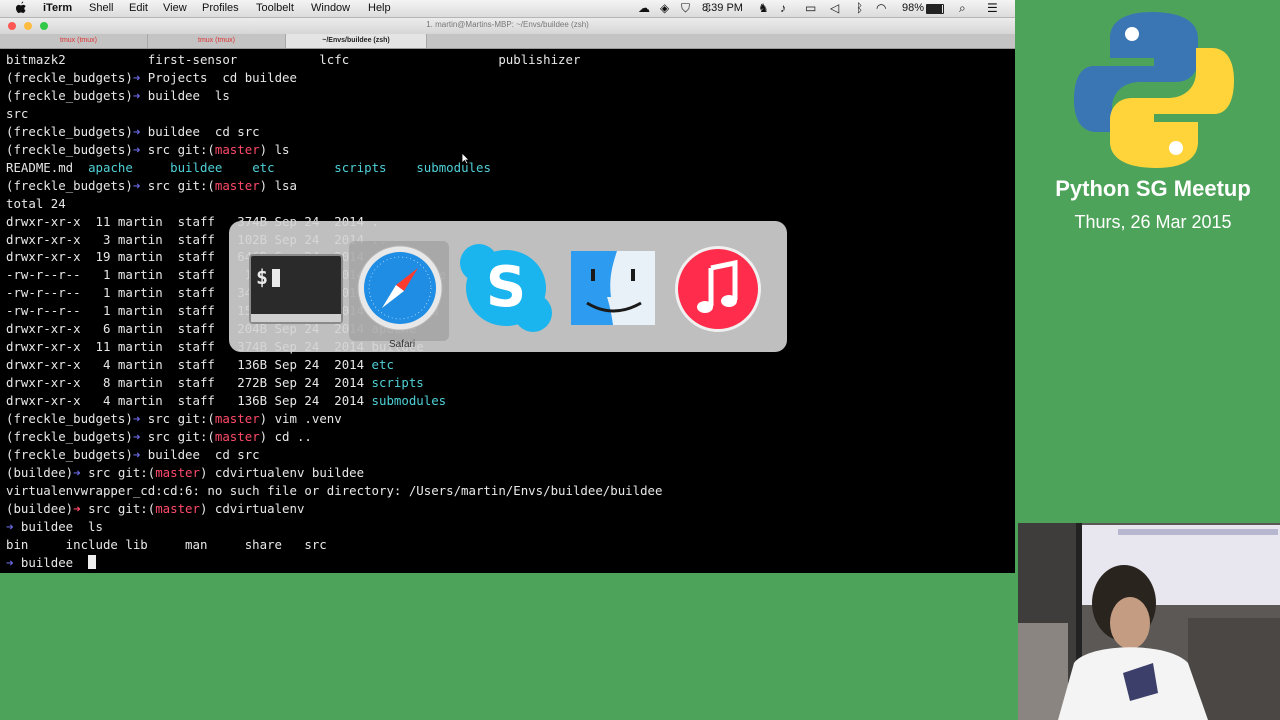 This screenshot has height=720, width=1280. I want to click on app-switcher-skype: S, so click(505, 291).